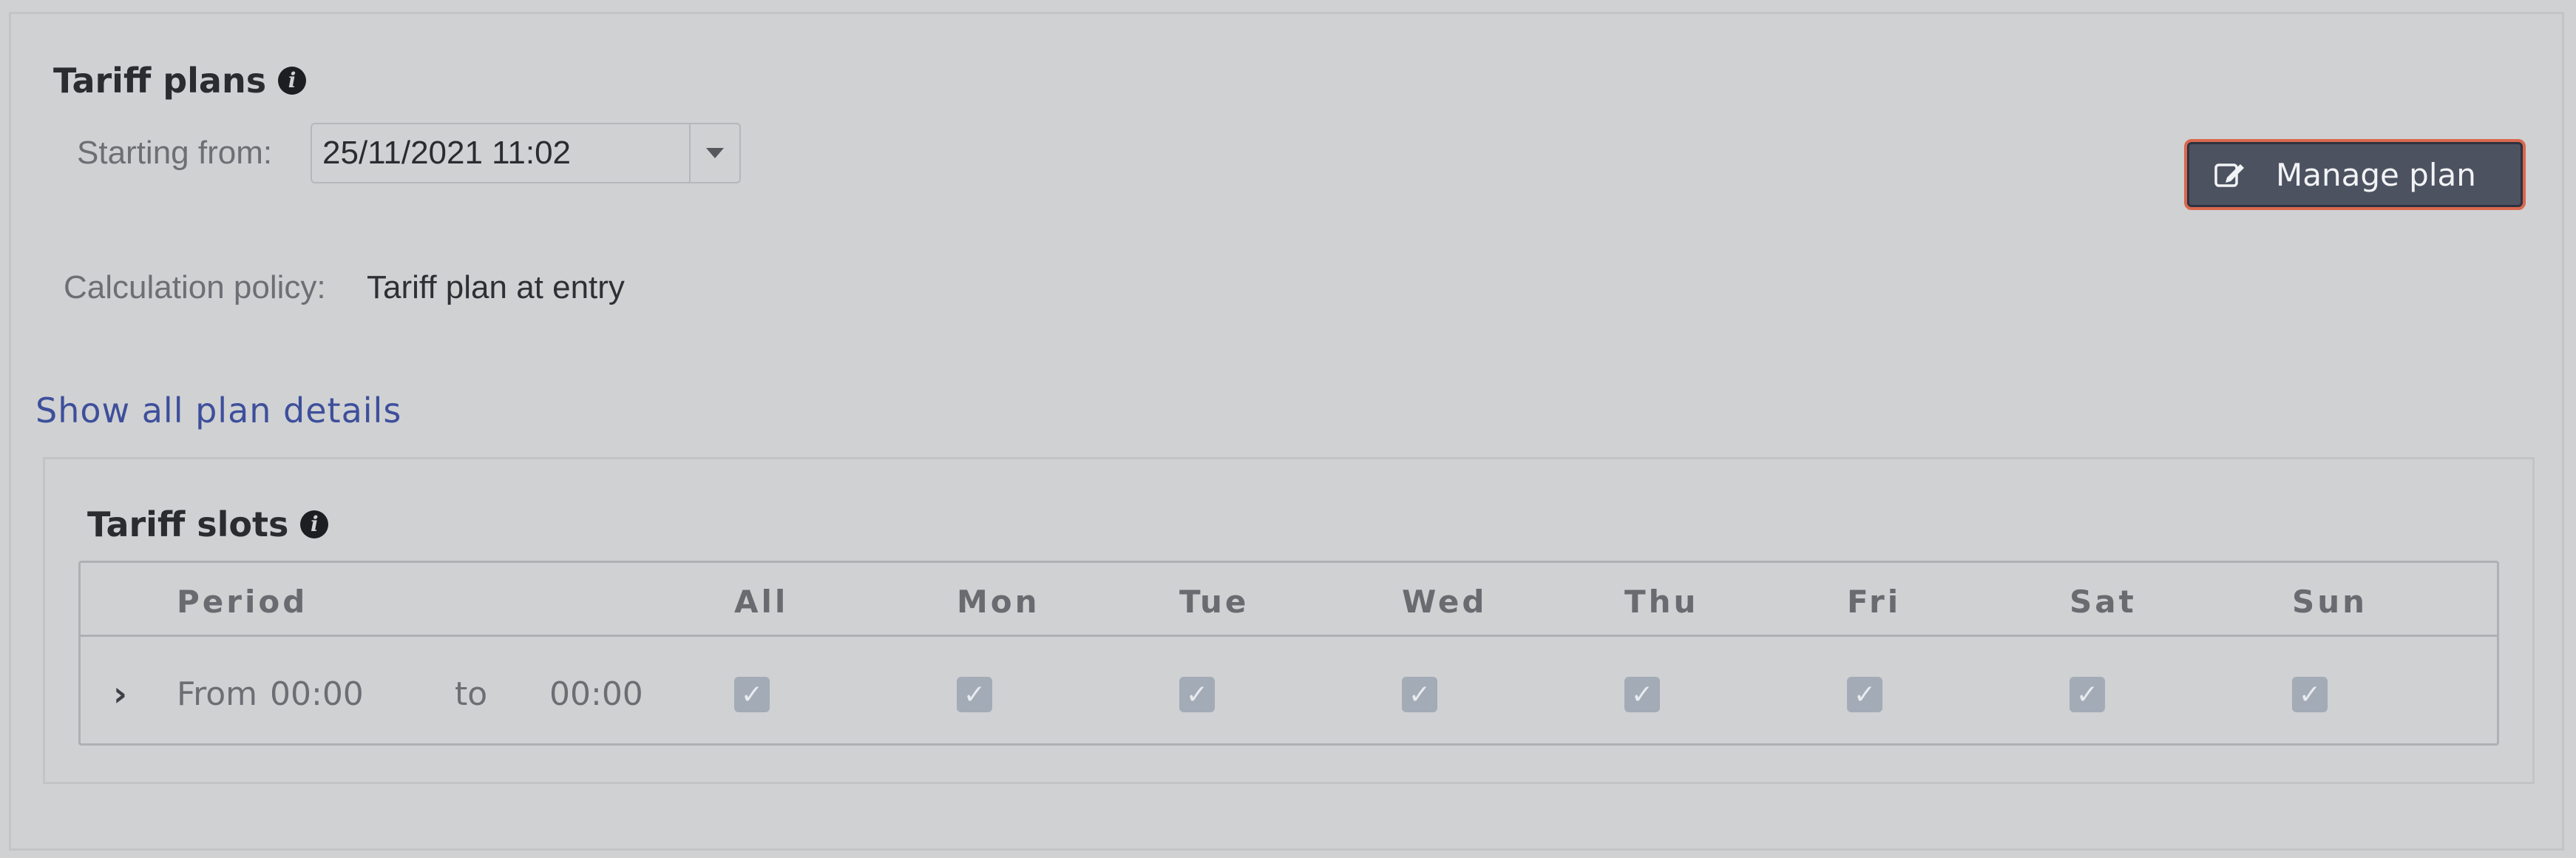  What do you see at coordinates (217, 694) in the screenshot?
I see `period-from-label: From` at bounding box center [217, 694].